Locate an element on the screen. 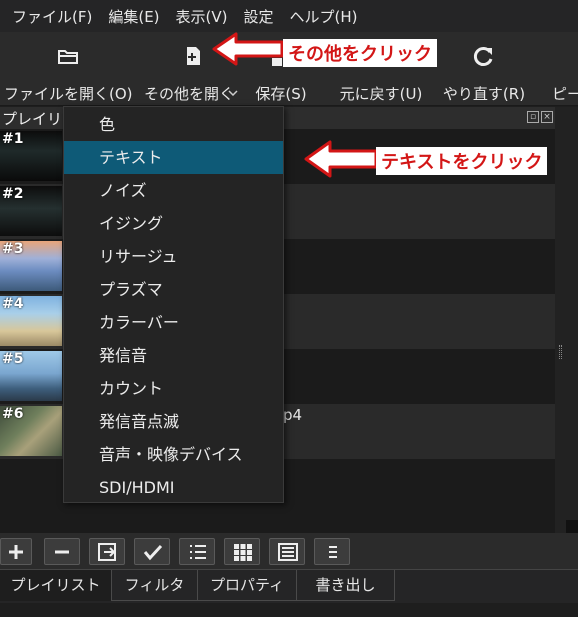  plus-icon is located at coordinates (16, 552).